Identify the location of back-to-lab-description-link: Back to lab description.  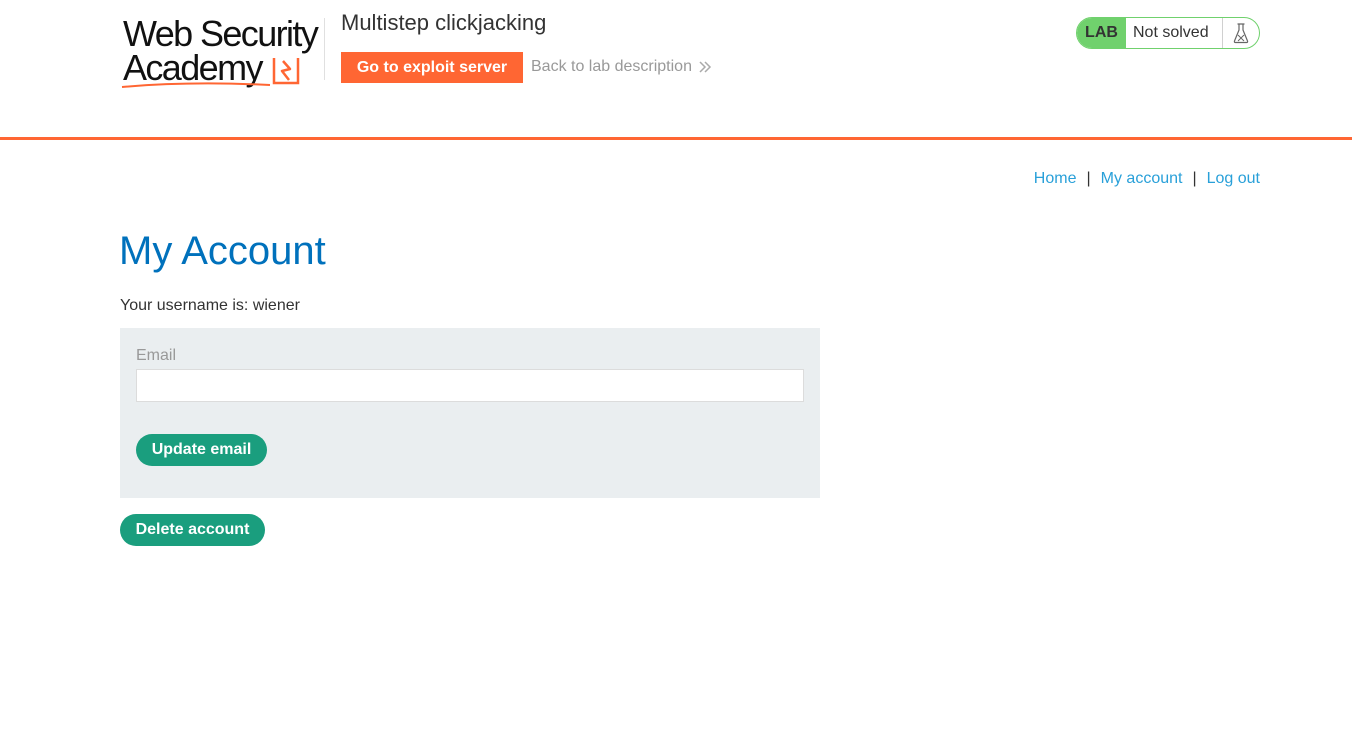
(621, 67).